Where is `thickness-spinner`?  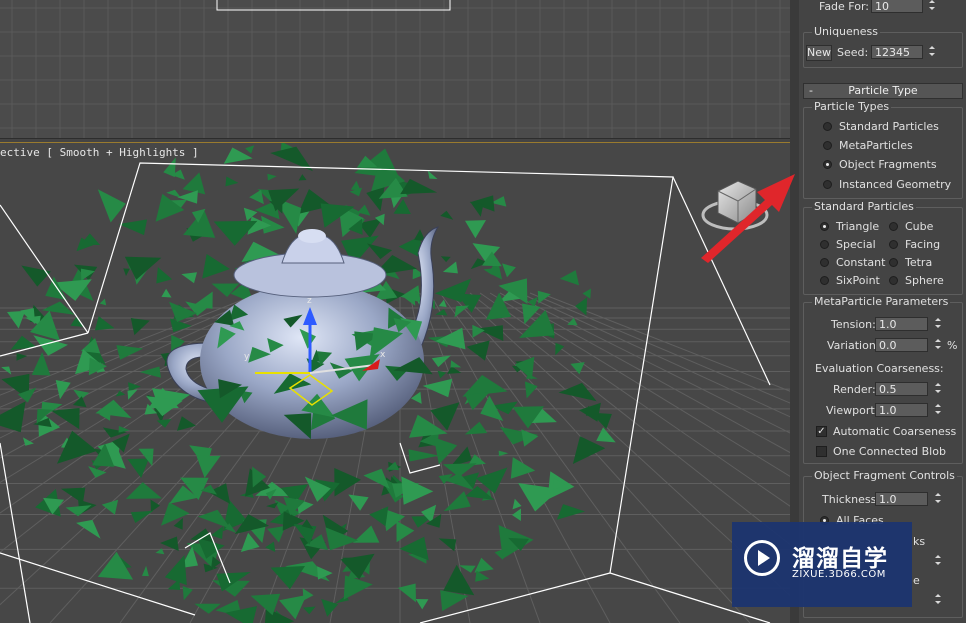 thickness-spinner is located at coordinates (938, 499).